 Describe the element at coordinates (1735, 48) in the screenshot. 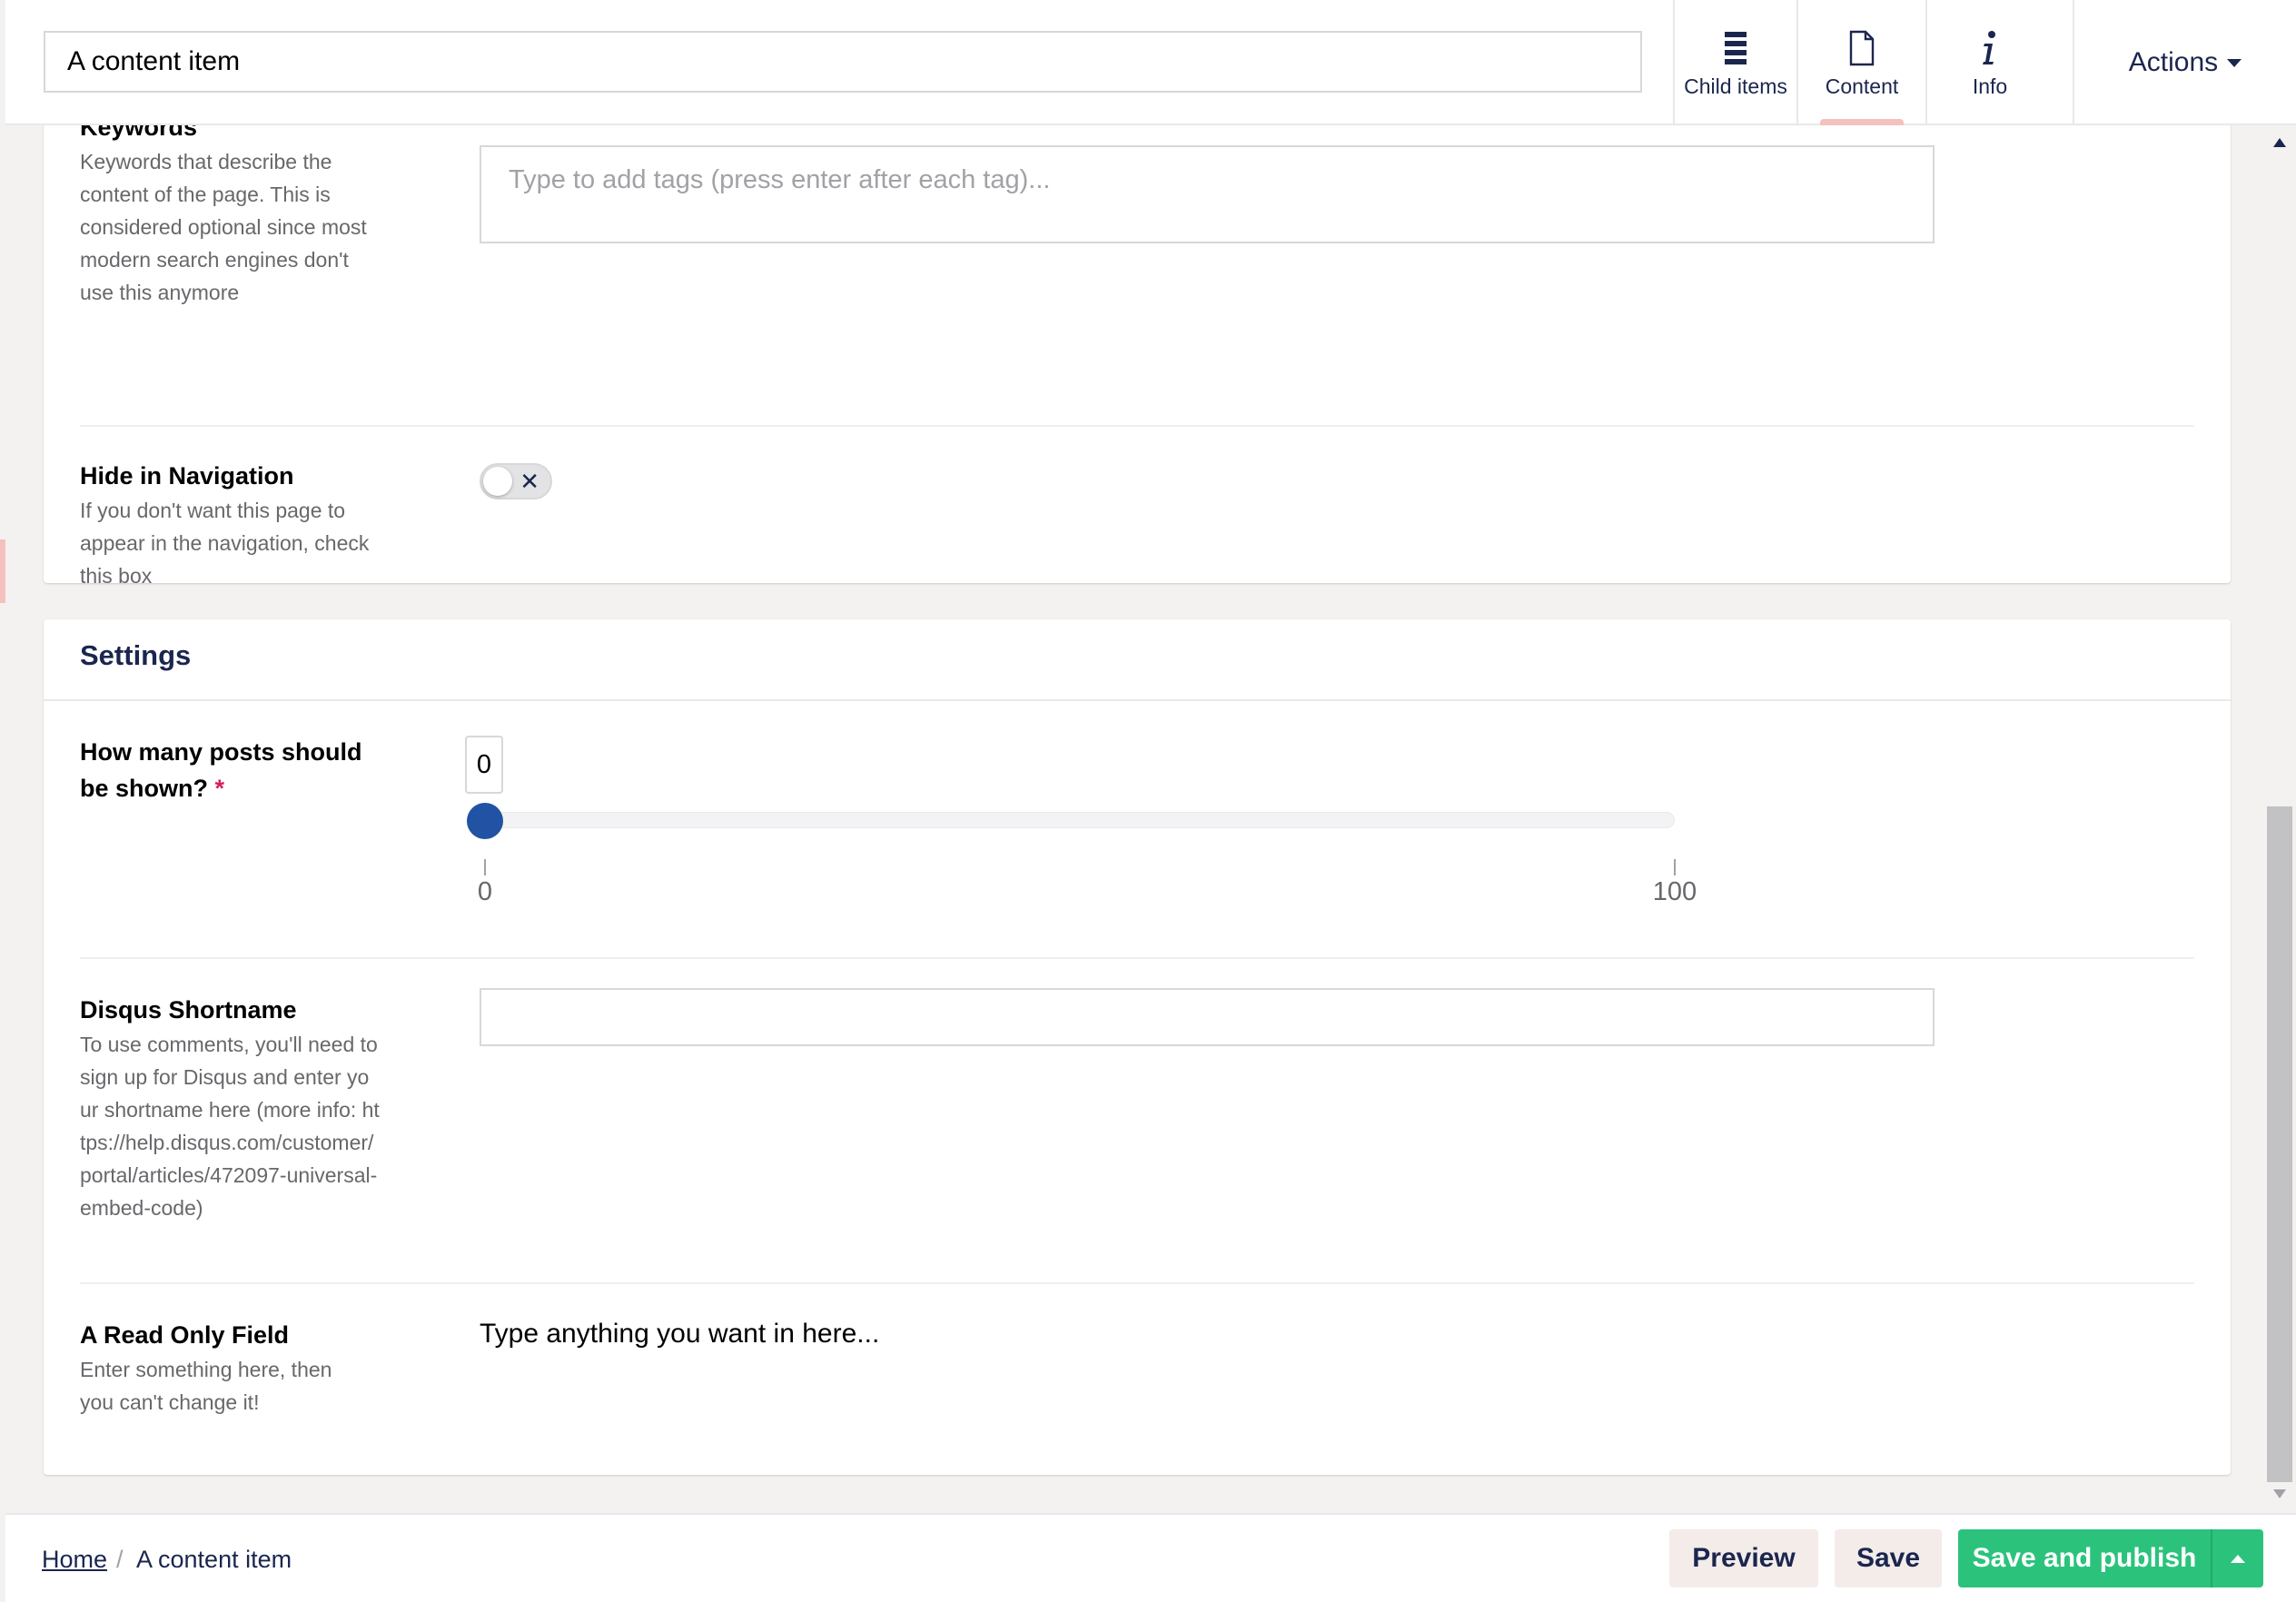

I see `list-icon` at that location.